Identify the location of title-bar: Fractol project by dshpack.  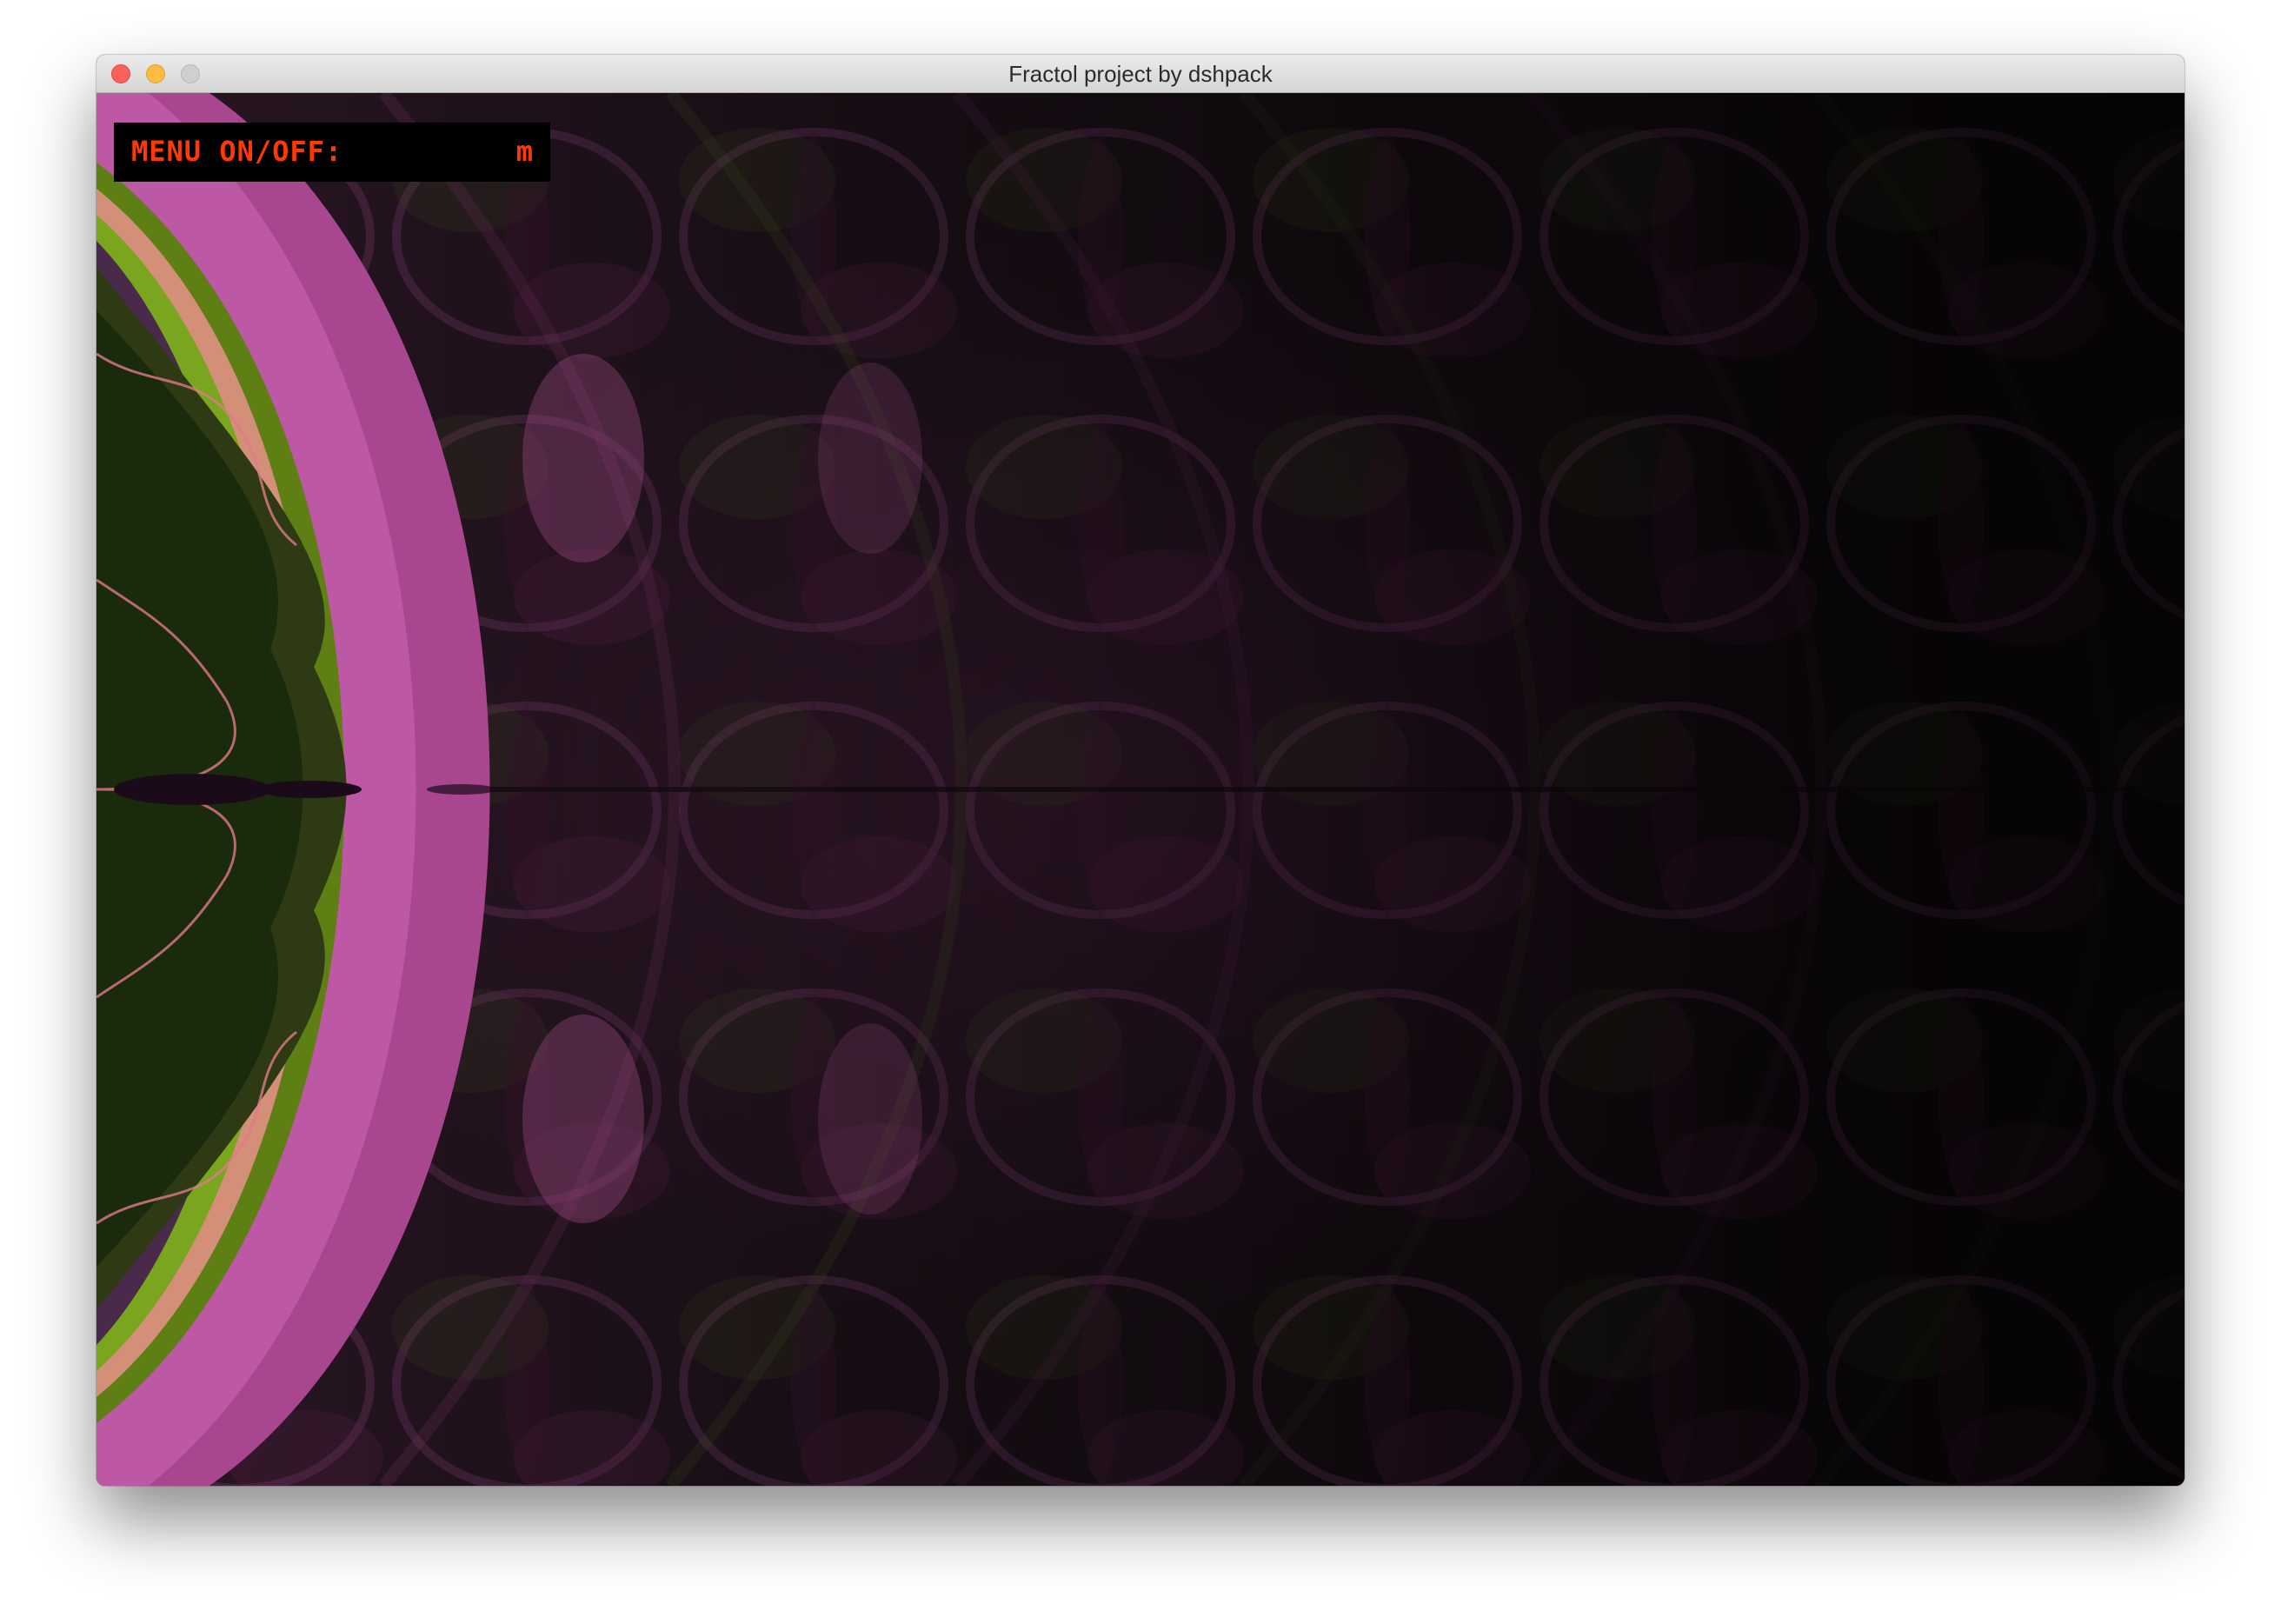
(1141, 74).